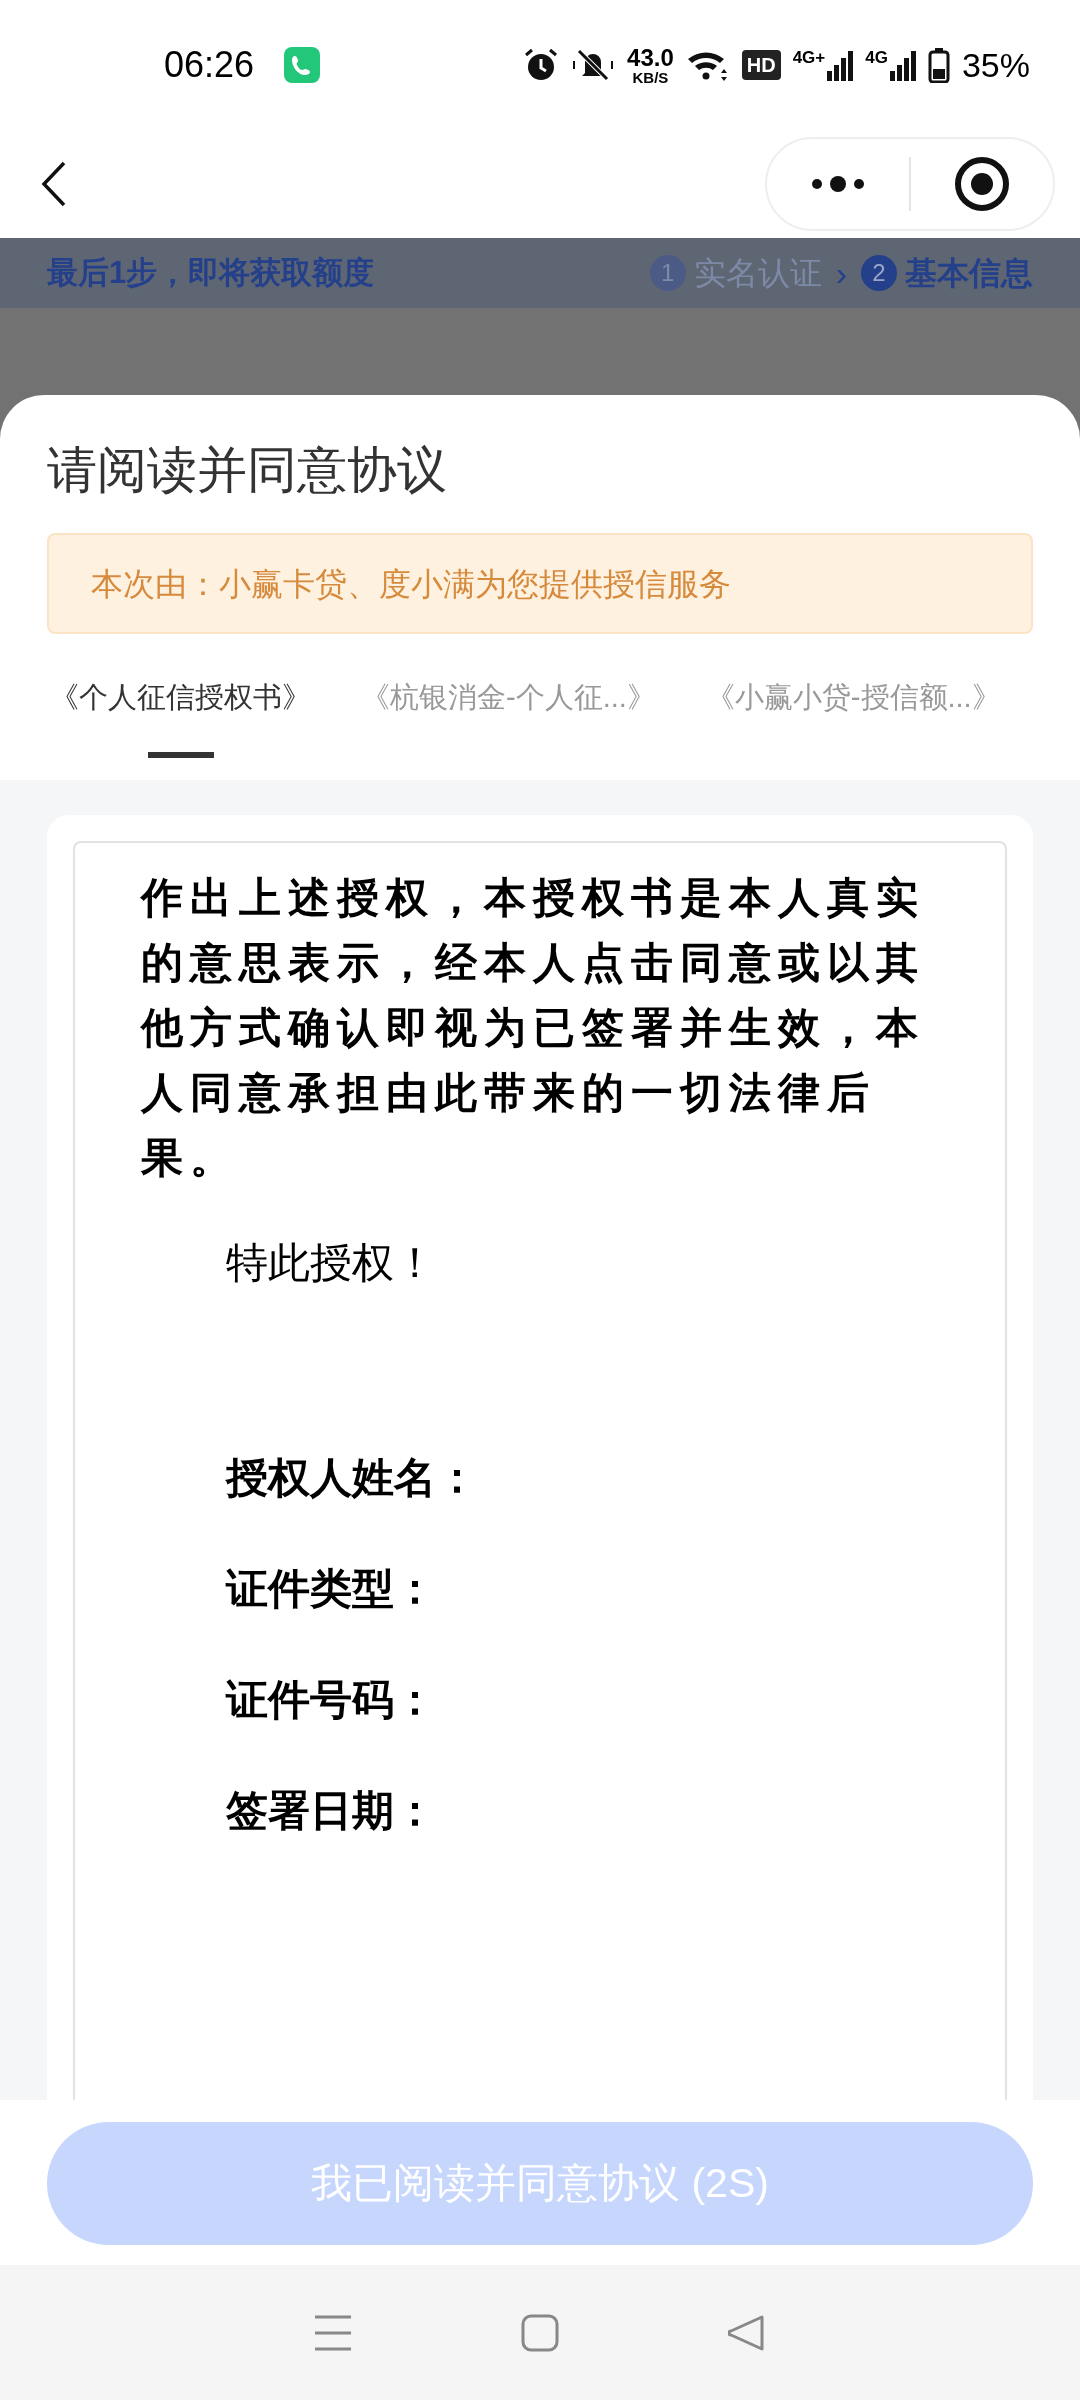 Image resolution: width=1080 pixels, height=2400 pixels. I want to click on alarm-clock-icon, so click(541, 65).